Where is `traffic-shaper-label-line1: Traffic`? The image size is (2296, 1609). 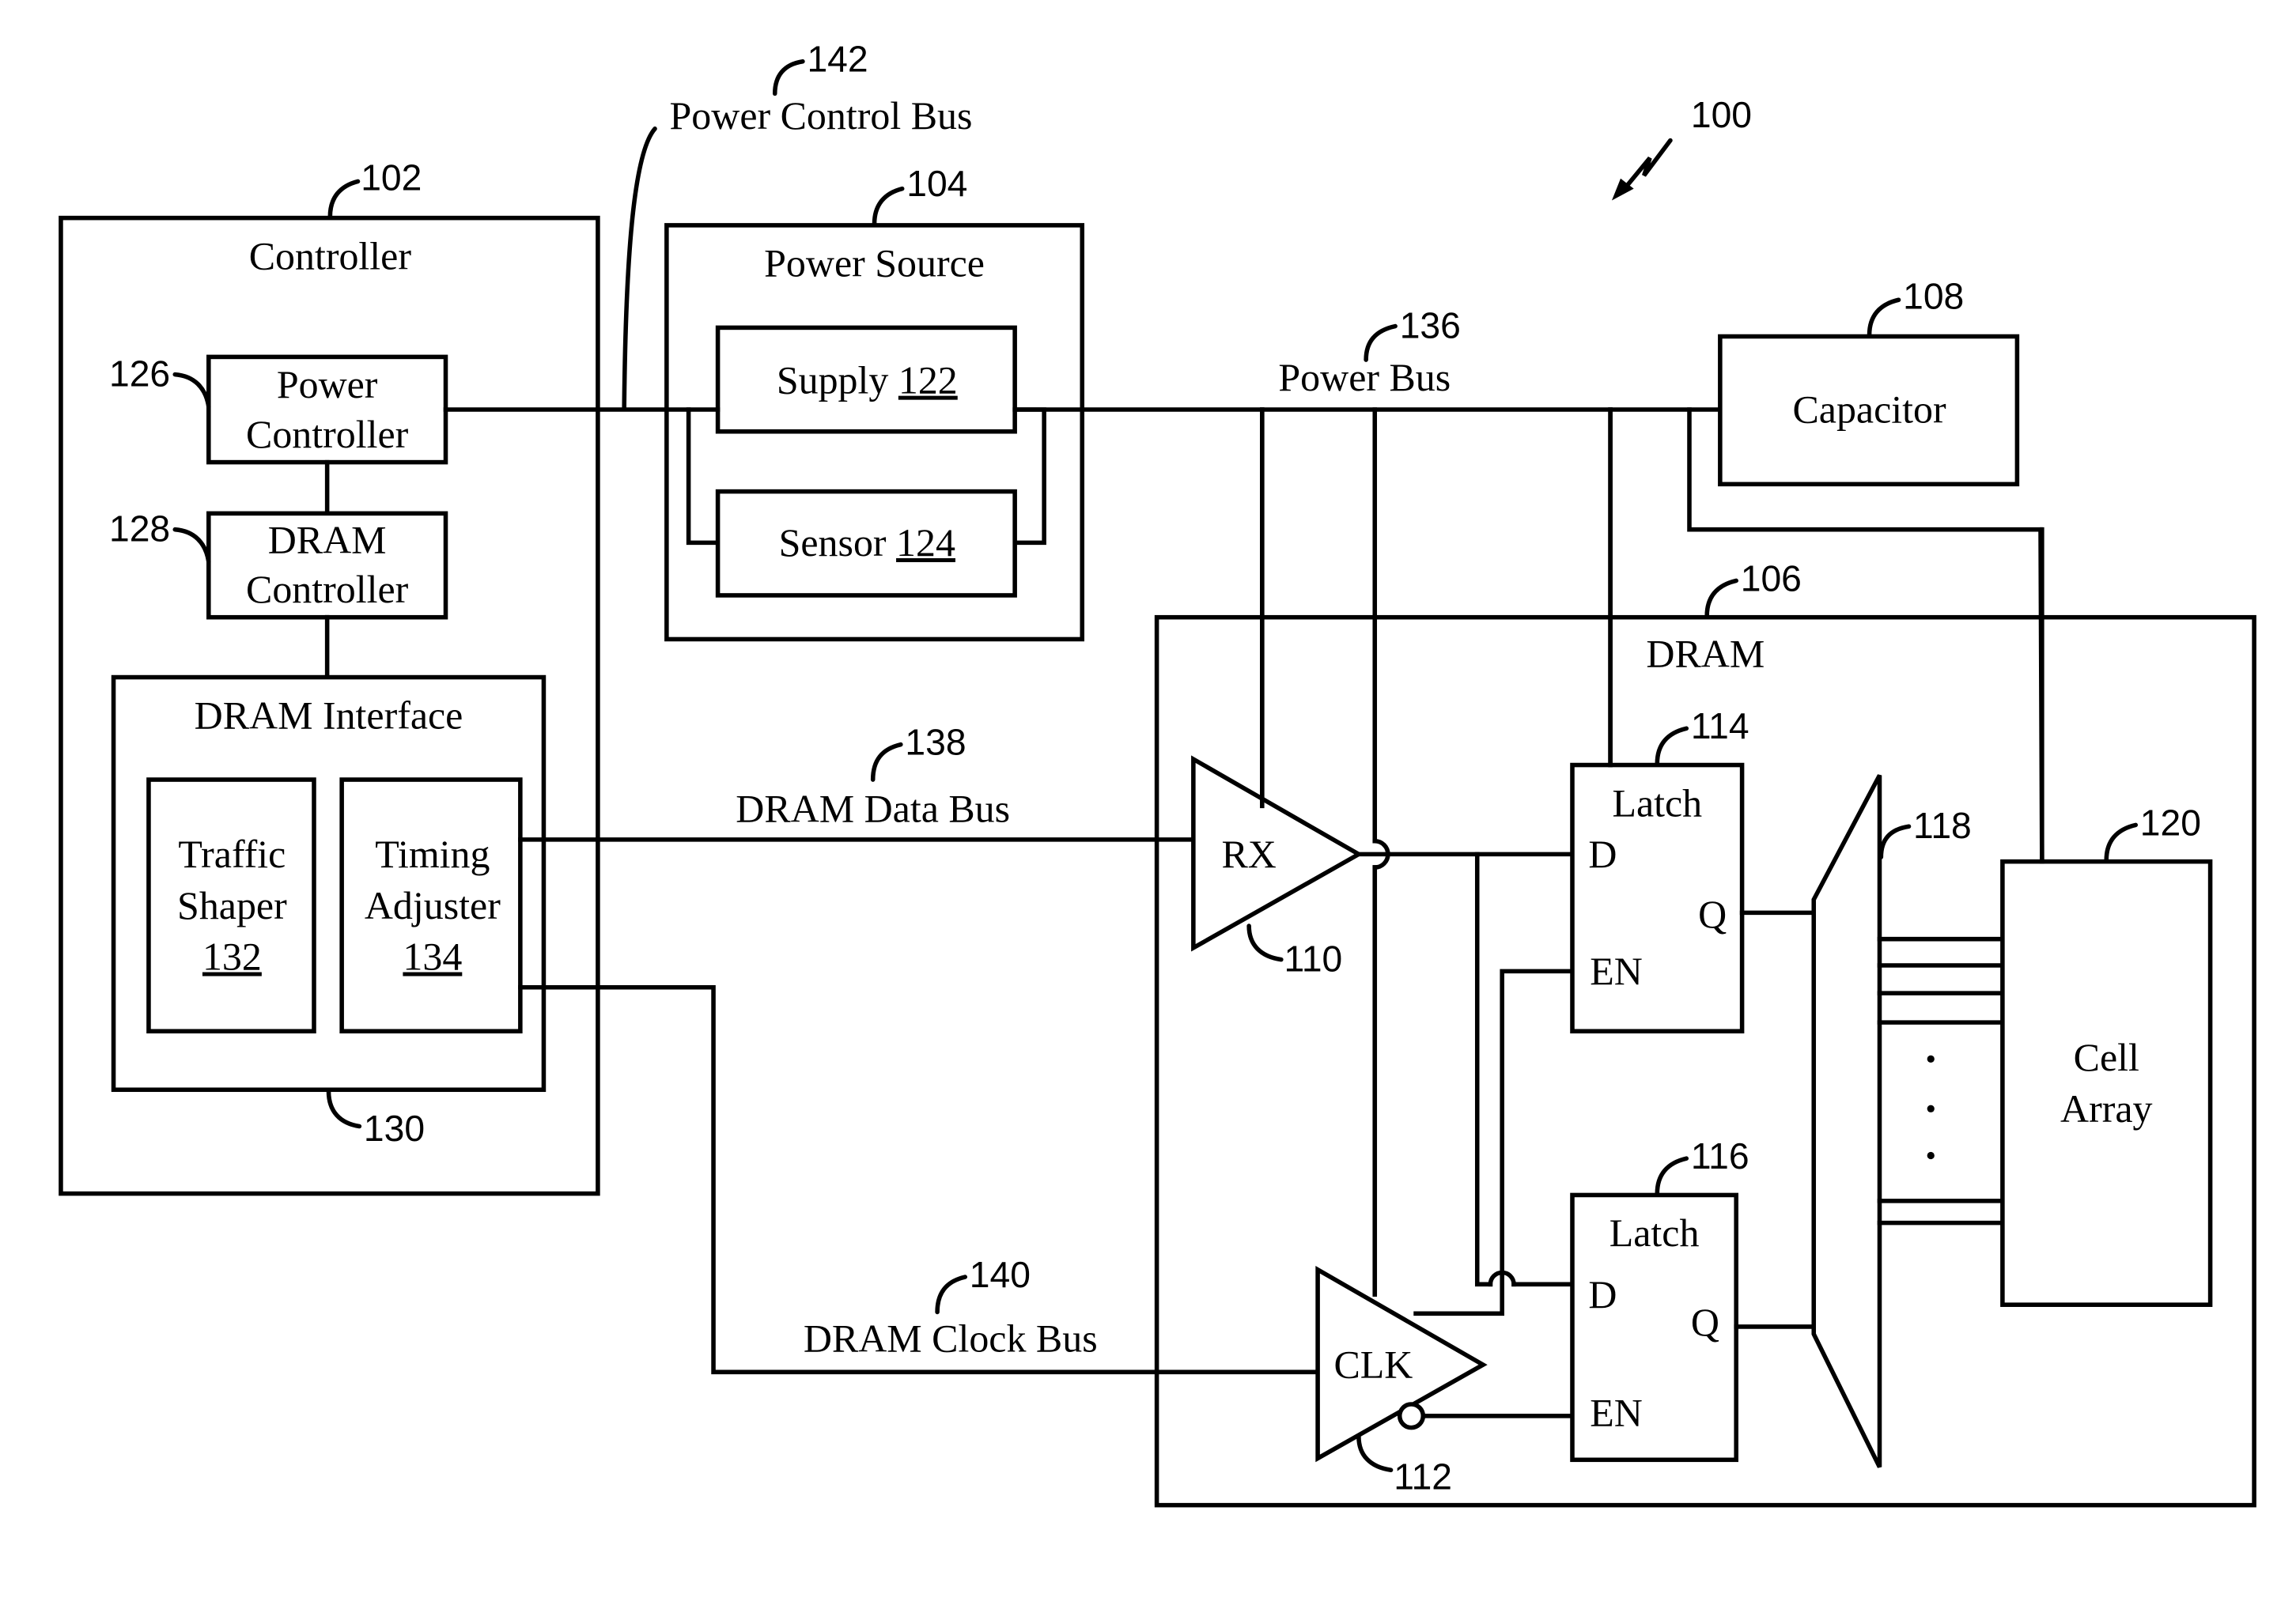 traffic-shaper-label-line1: Traffic is located at coordinates (232, 854).